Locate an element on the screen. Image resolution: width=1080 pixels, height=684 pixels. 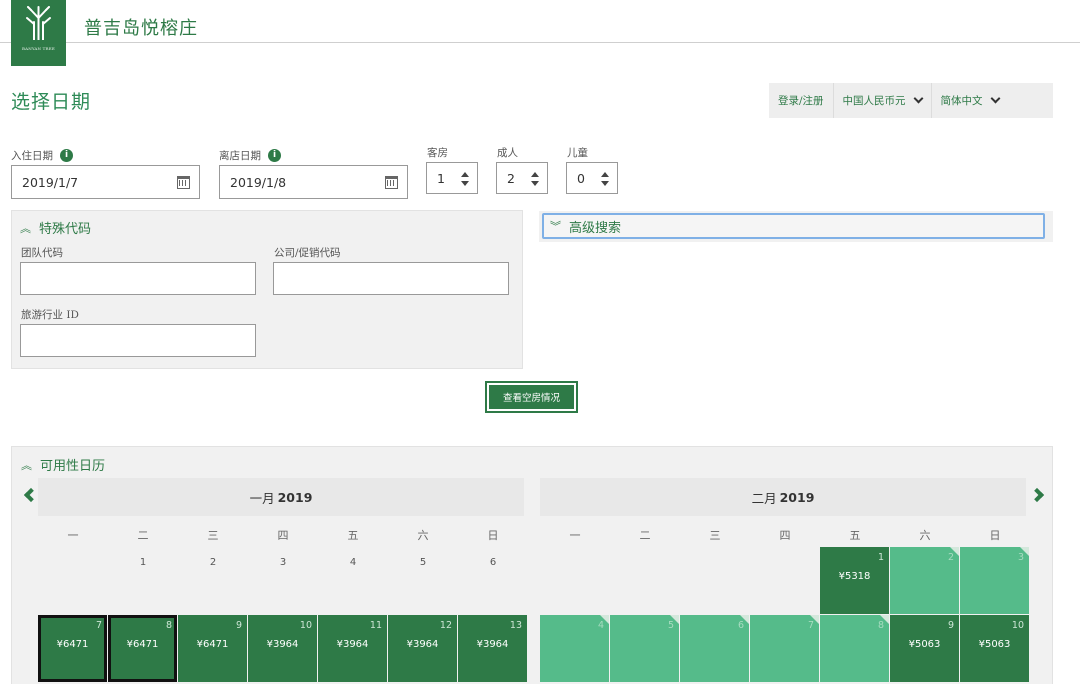
promo-code-input is located at coordinates (391, 278).